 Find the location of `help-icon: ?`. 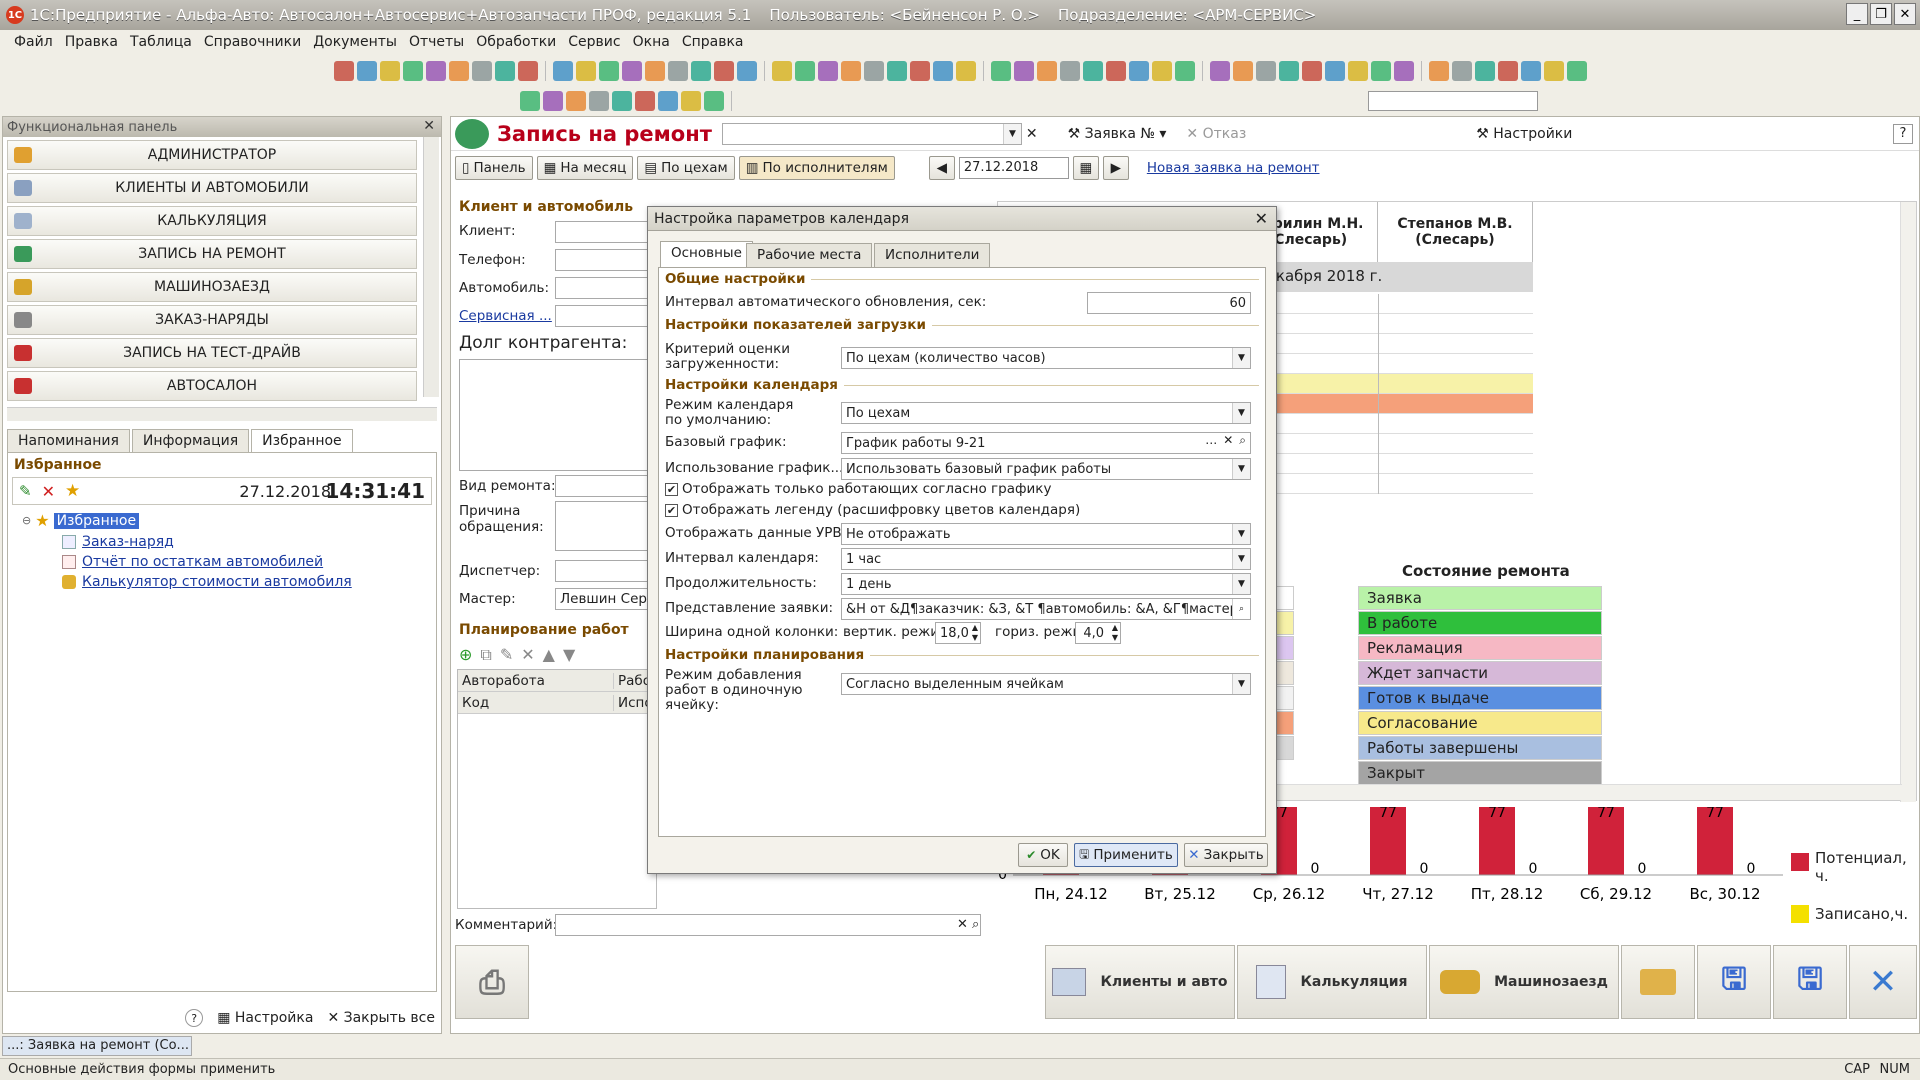

help-icon: ? is located at coordinates (194, 1018).